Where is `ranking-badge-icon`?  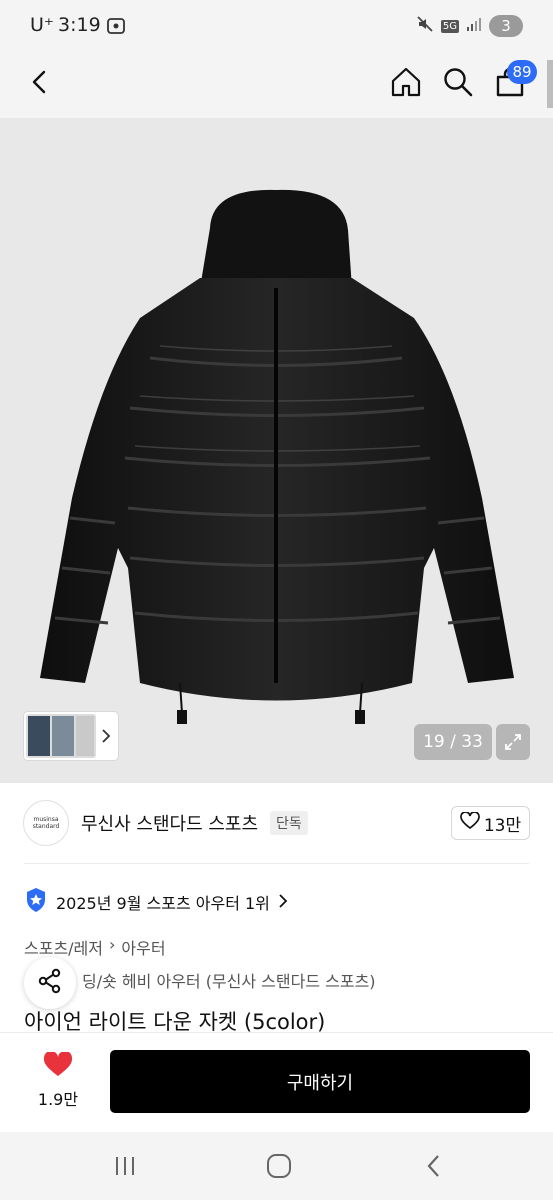 ranking-badge-icon is located at coordinates (36, 902).